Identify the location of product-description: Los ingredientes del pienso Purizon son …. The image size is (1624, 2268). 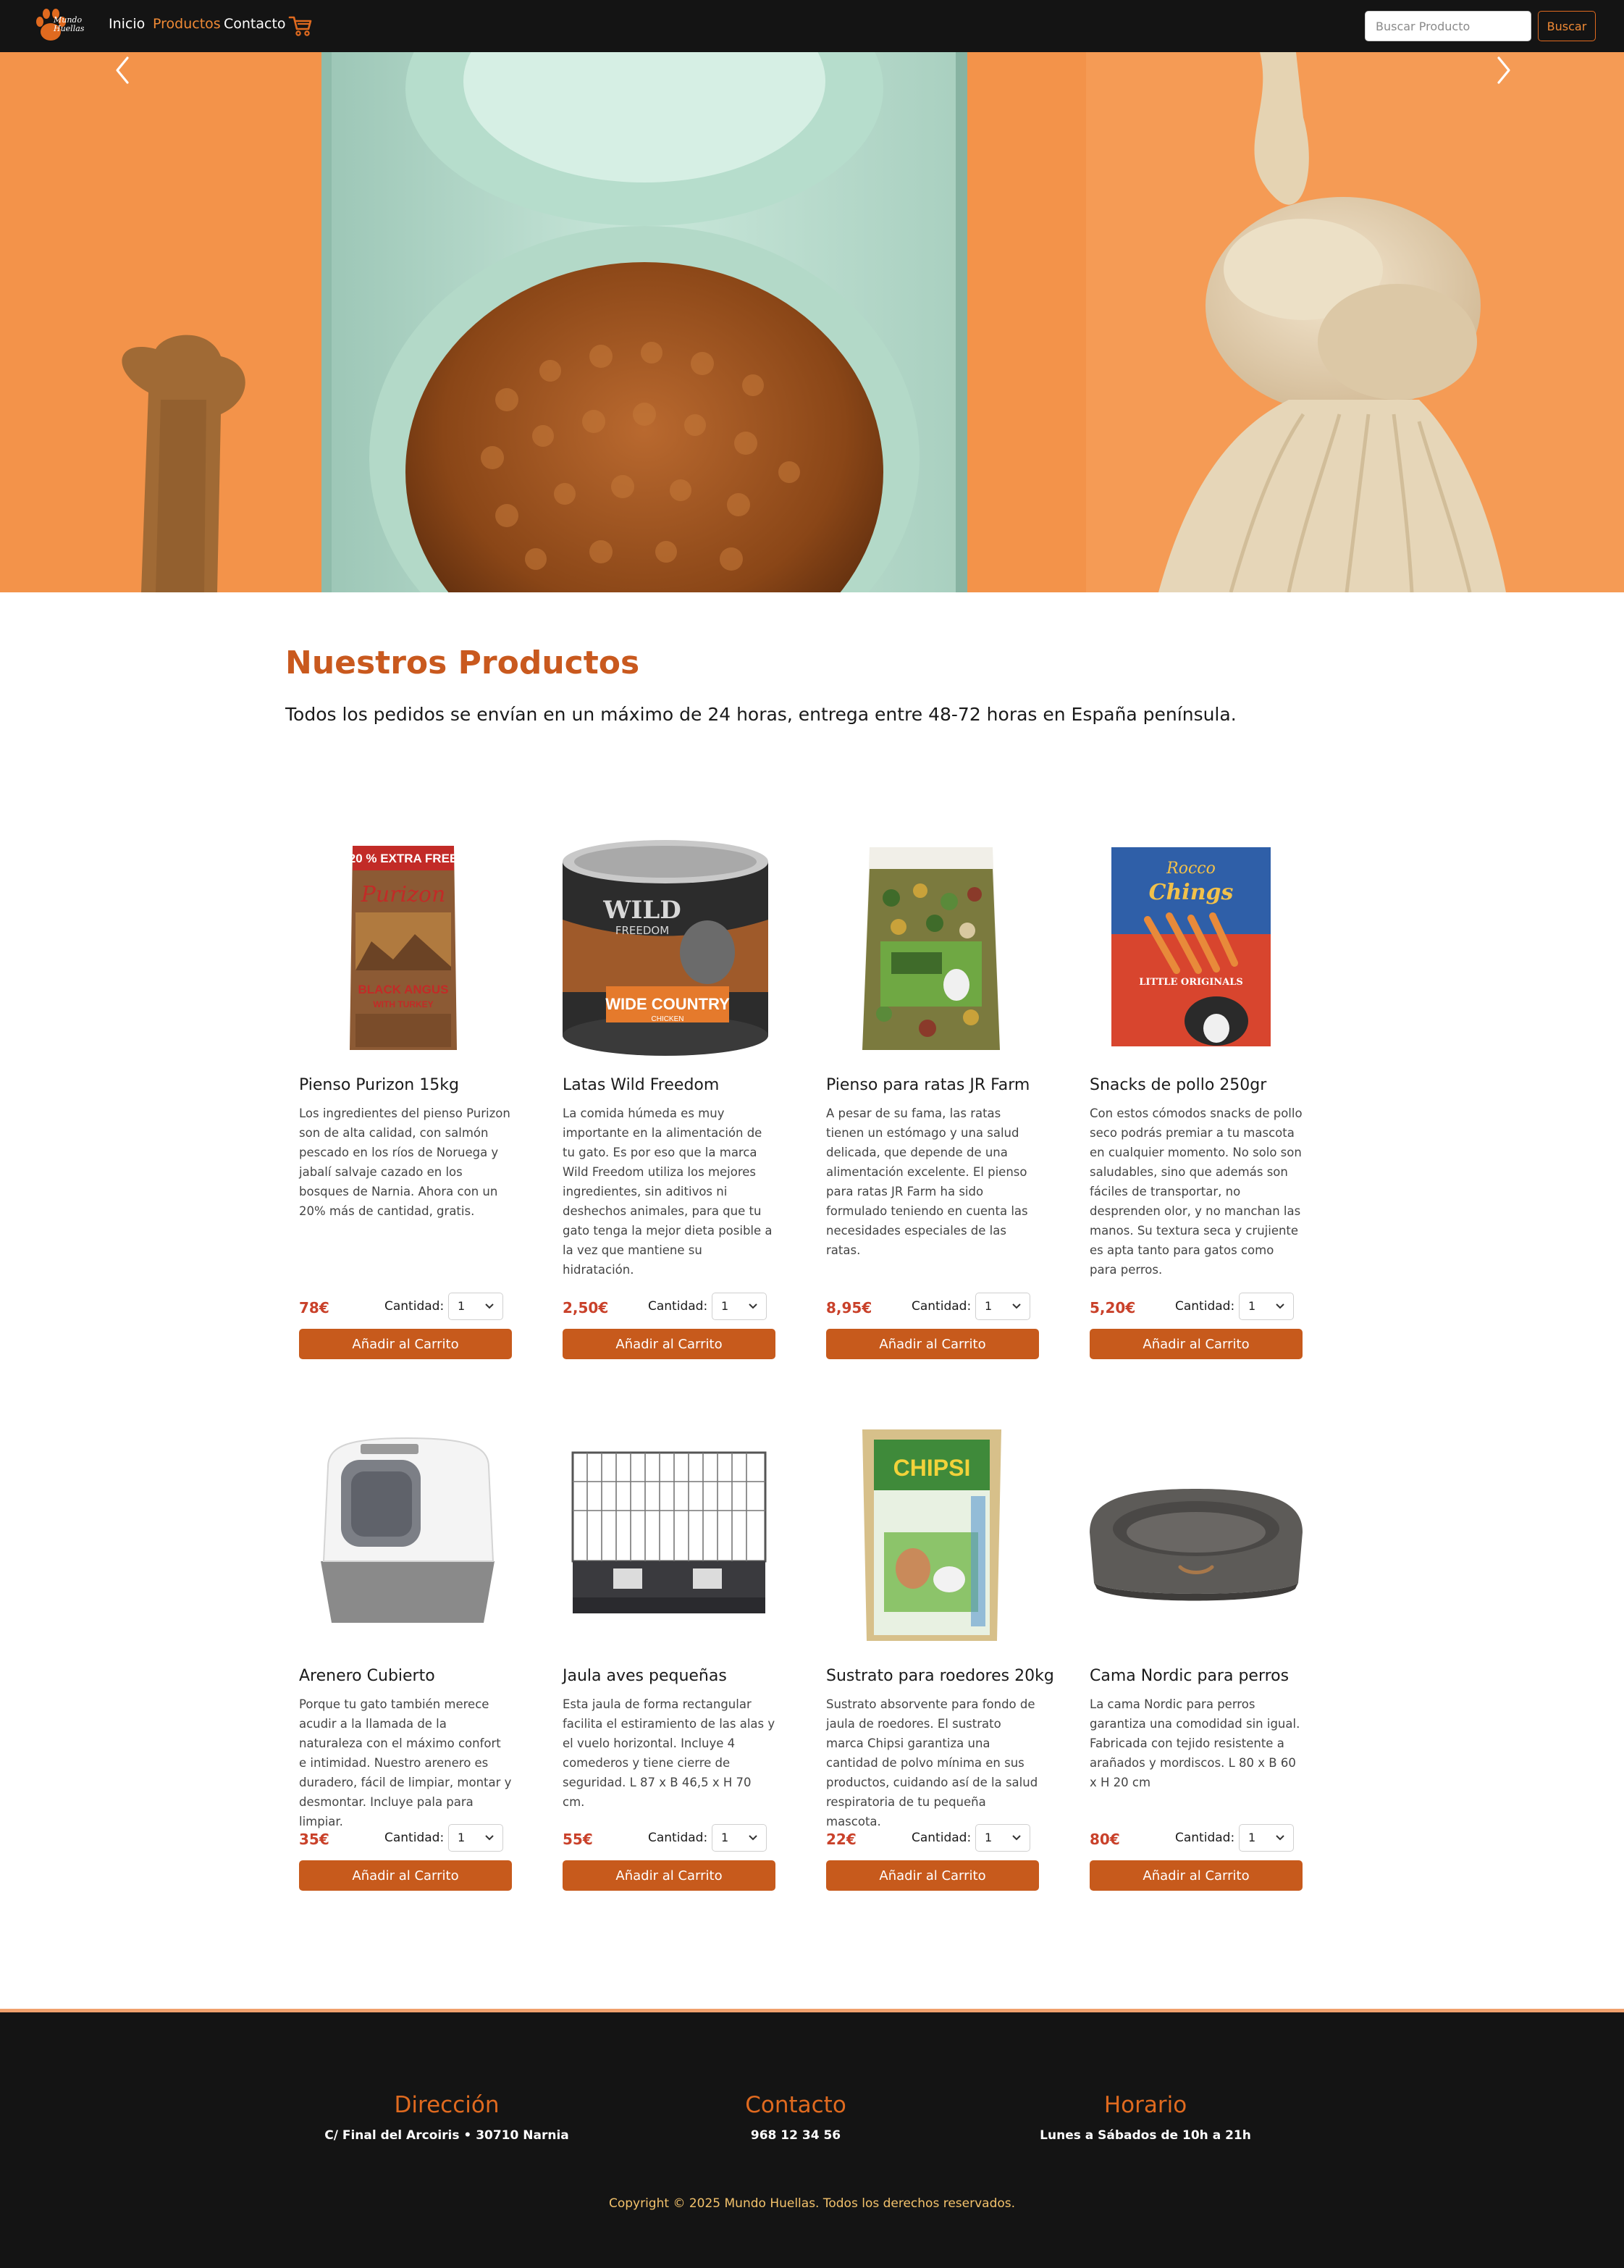
(404, 1162).